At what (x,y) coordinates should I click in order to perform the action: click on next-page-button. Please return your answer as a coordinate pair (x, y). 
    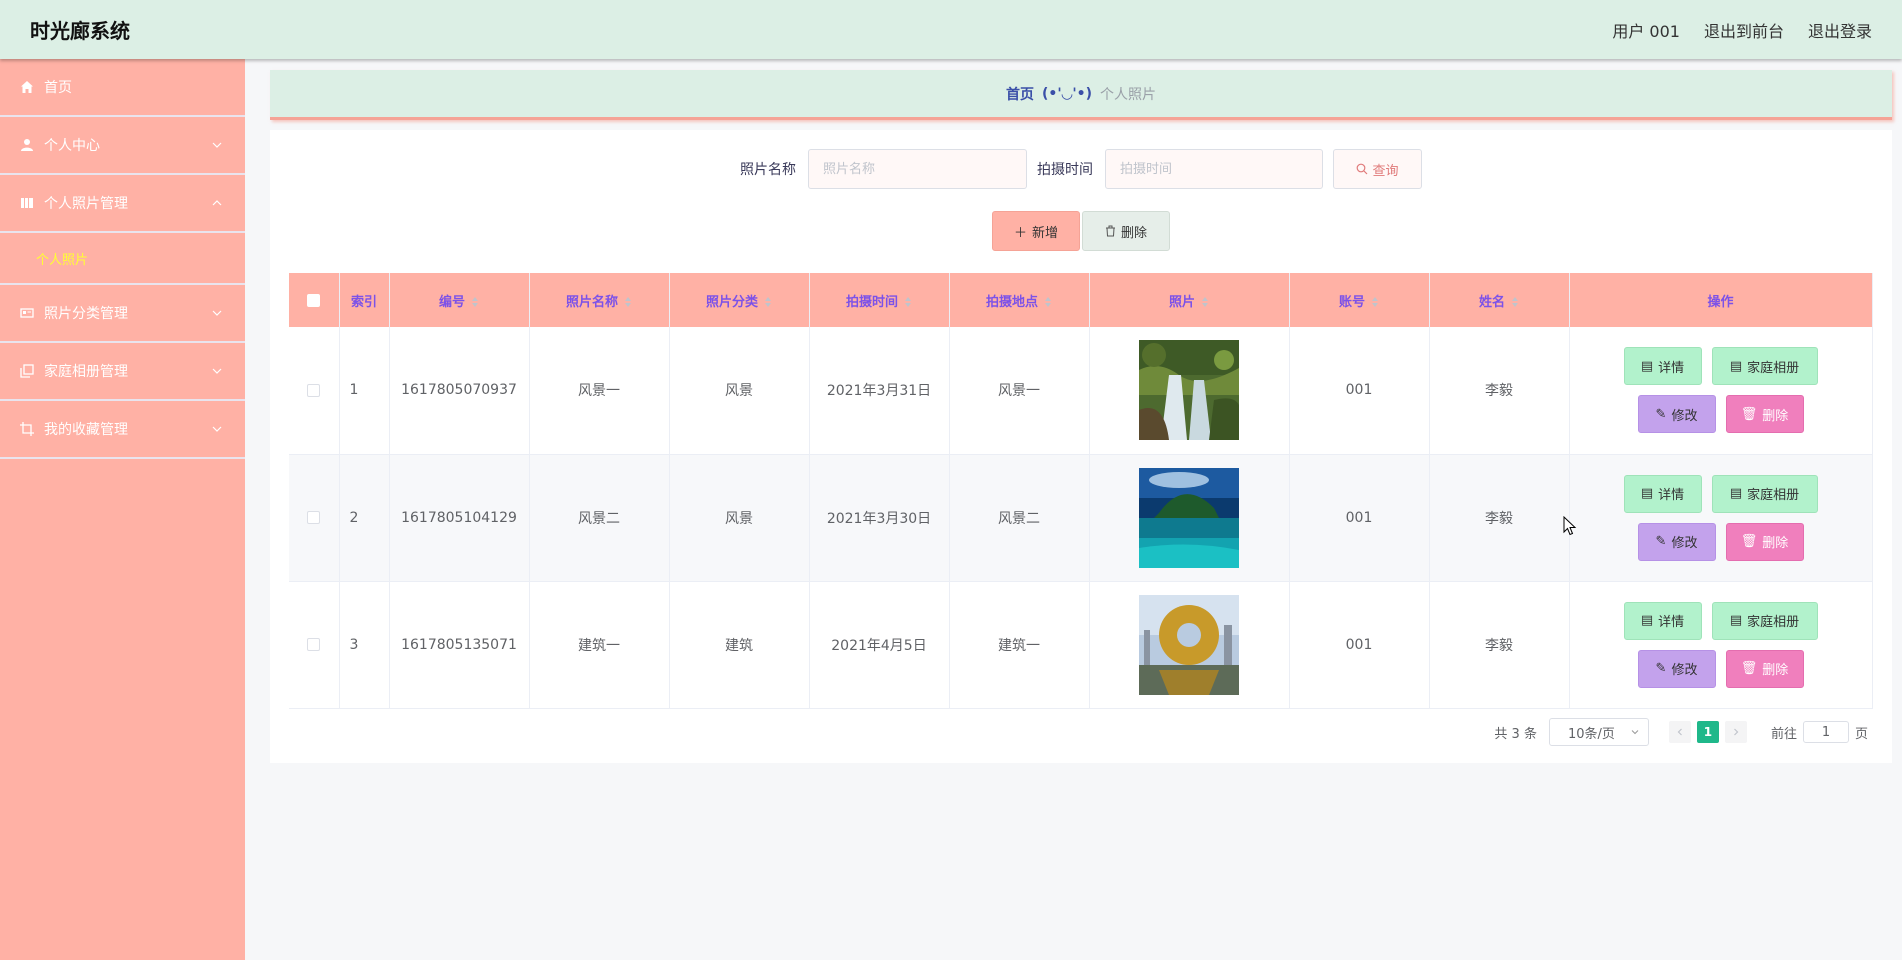
    Looking at the image, I should click on (1735, 732).